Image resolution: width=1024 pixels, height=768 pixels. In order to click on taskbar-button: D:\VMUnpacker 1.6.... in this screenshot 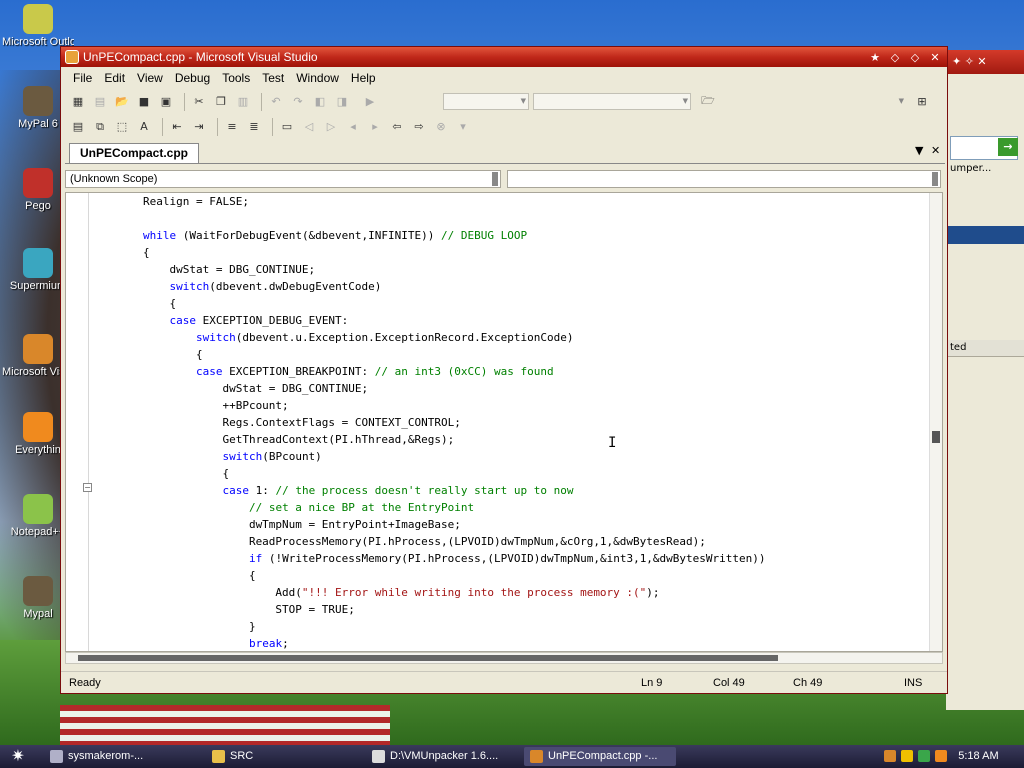, I will do `click(442, 756)`.